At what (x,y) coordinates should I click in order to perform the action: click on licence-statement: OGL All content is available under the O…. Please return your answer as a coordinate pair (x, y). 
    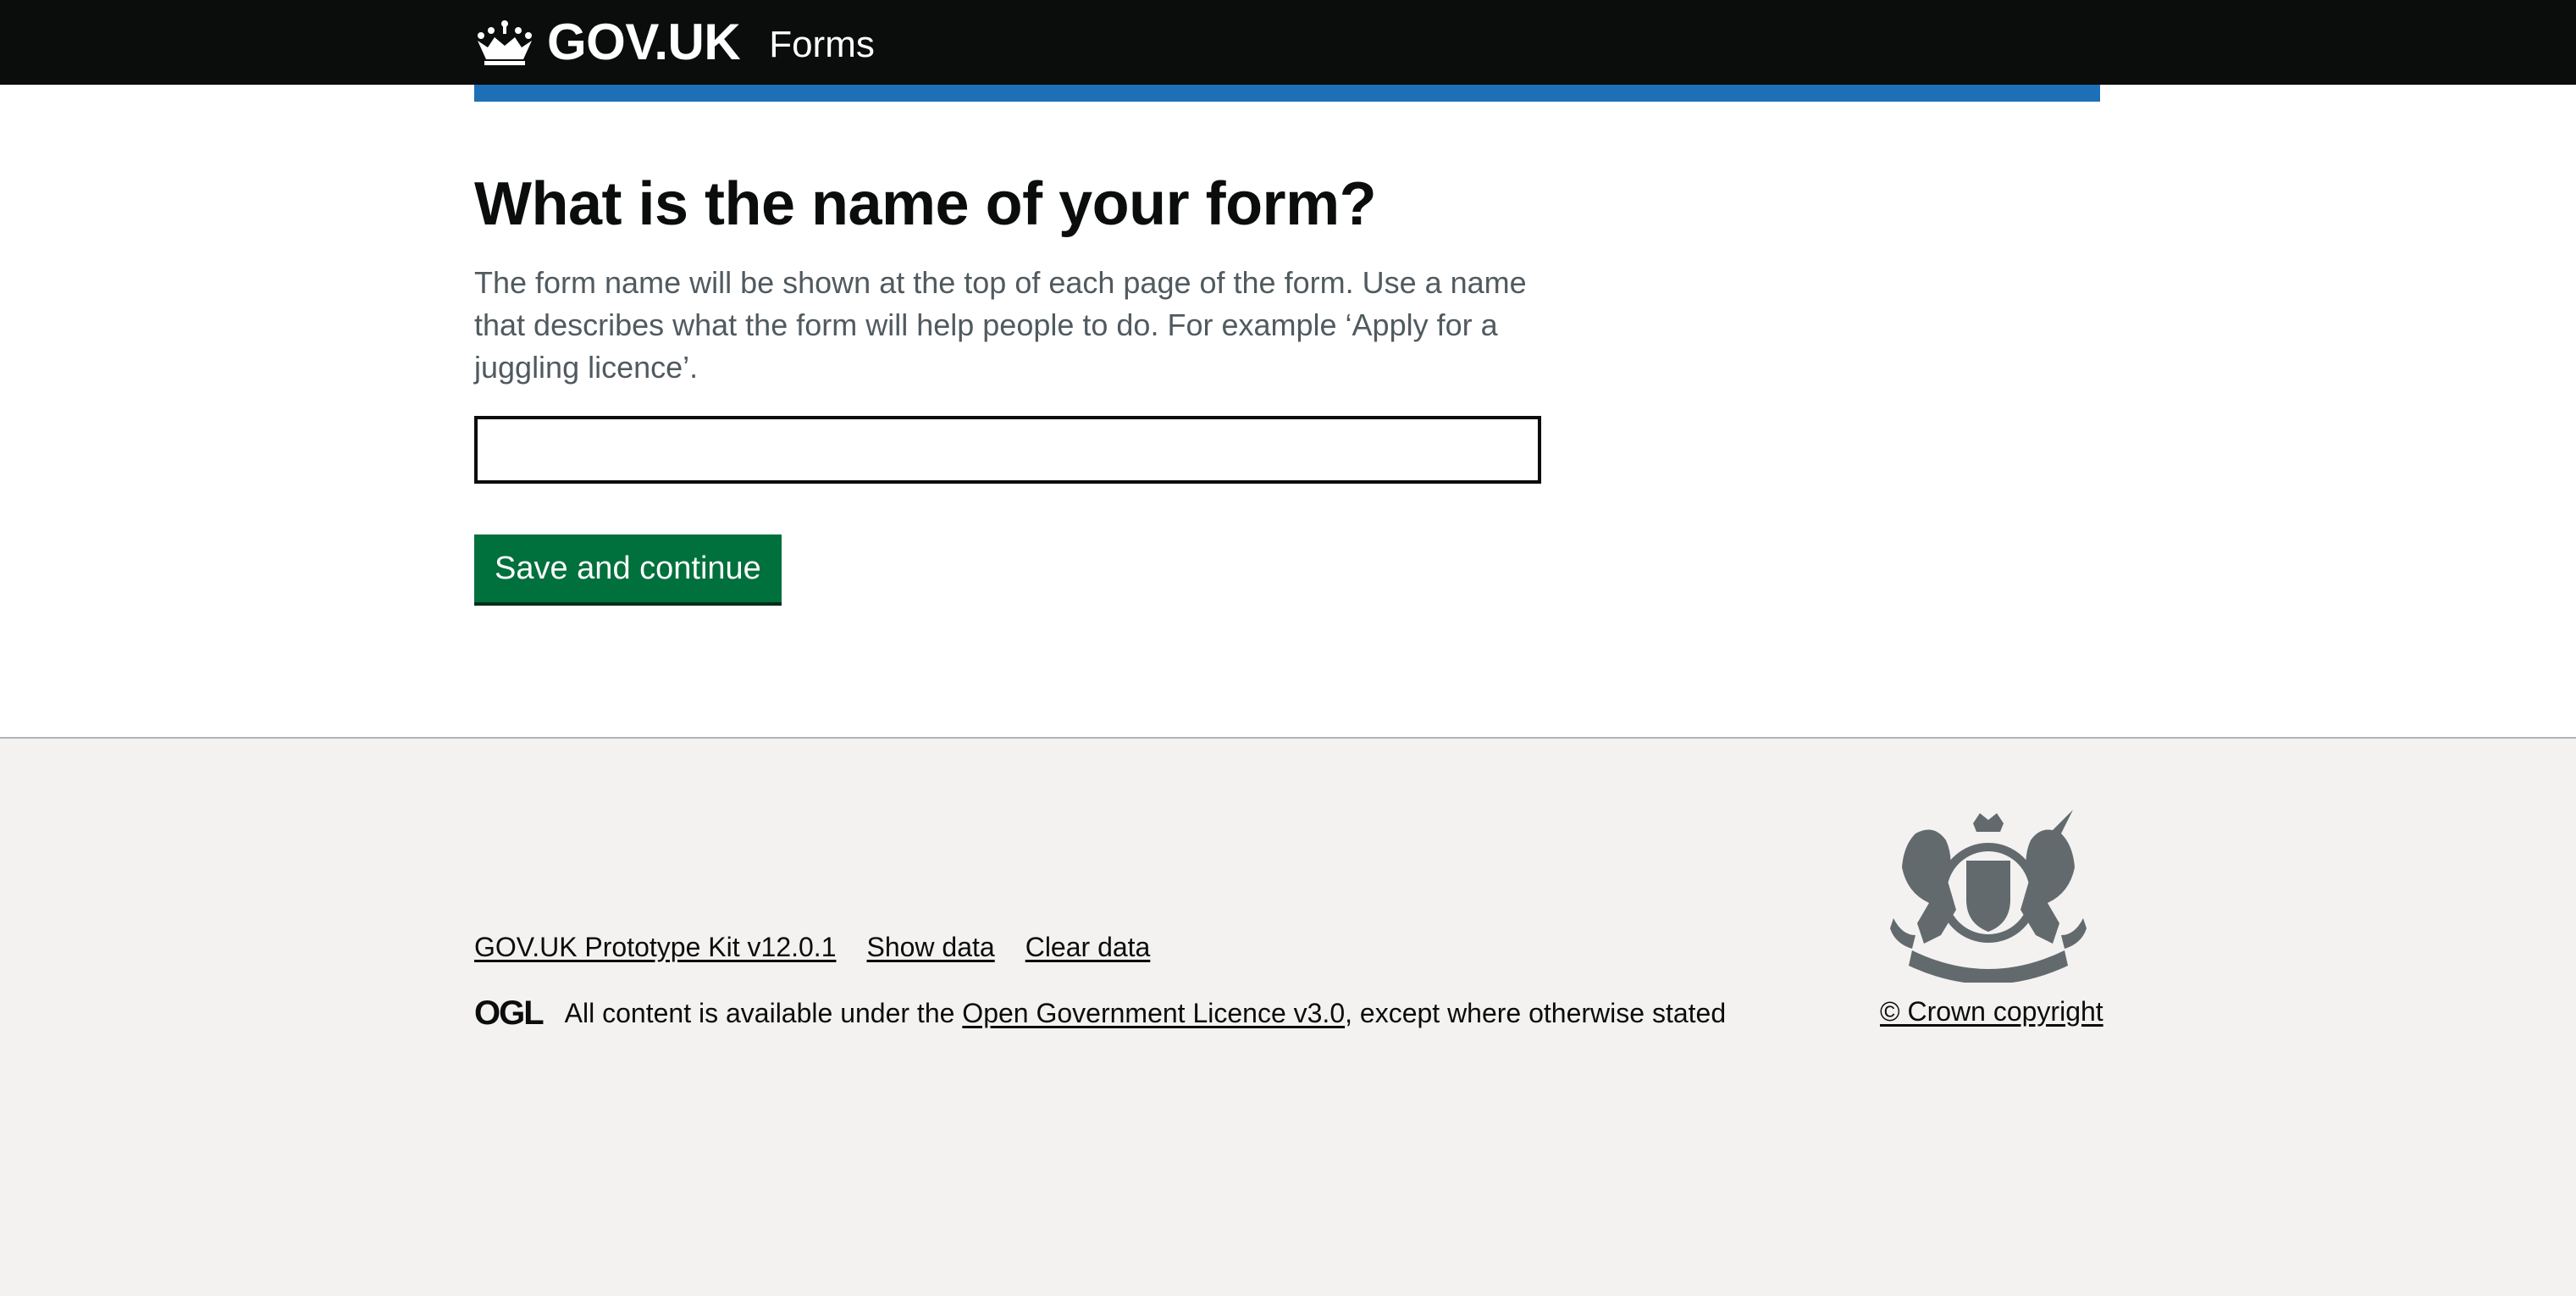
    Looking at the image, I should click on (1100, 1013).